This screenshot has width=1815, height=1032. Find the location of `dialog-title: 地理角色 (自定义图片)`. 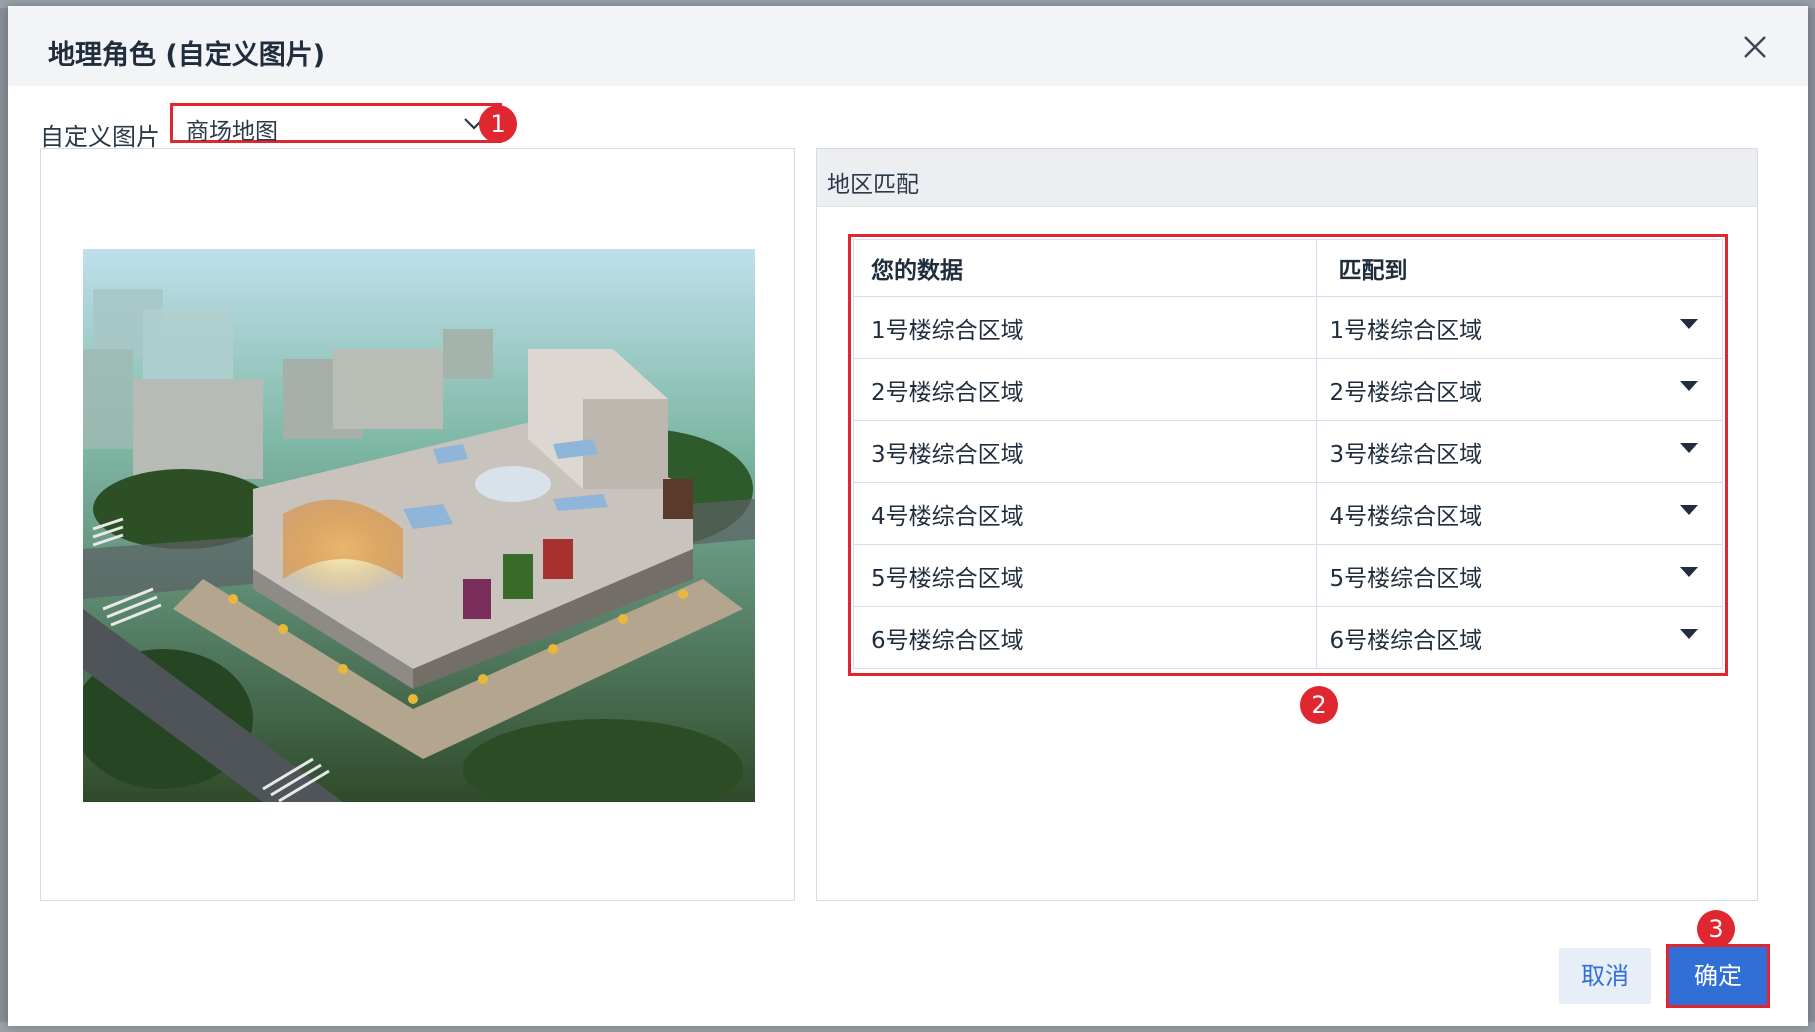

dialog-title: 地理角色 (自定义图片) is located at coordinates (187, 55).